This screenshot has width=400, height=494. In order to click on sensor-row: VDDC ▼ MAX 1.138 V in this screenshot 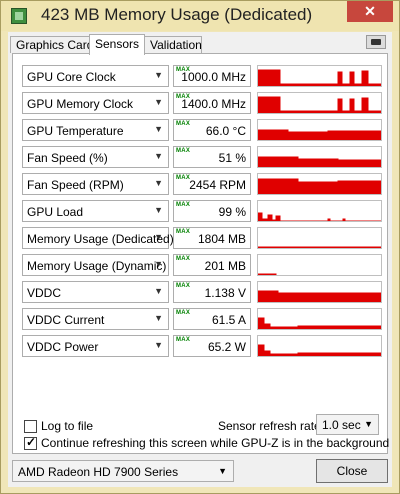, I will do `click(202, 293)`.